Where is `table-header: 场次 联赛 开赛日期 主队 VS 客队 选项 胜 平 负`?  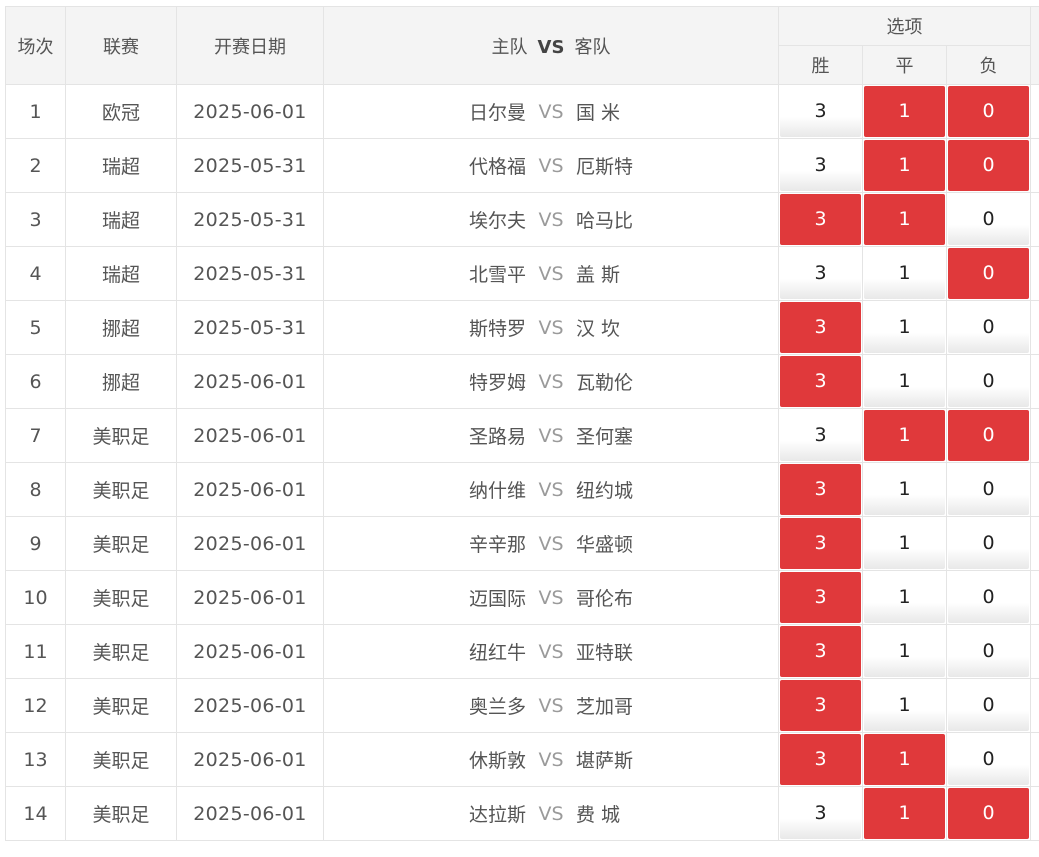 table-header: 场次 联赛 开赛日期 主队 VS 客队 选项 胜 平 负 is located at coordinates (522, 45).